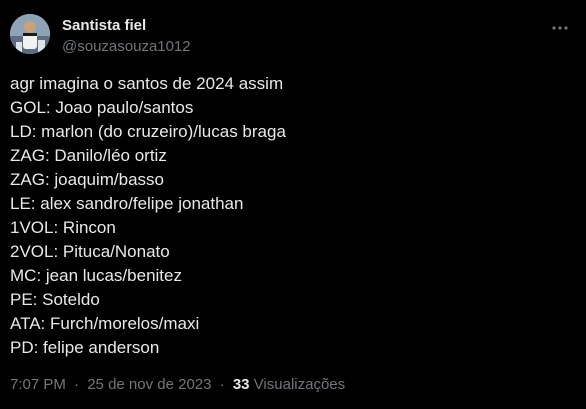 Image resolution: width=586 pixels, height=409 pixels. Describe the element at coordinates (96, 275) in the screenshot. I see `tweet-line: MC: jean lucas/benitez` at that location.